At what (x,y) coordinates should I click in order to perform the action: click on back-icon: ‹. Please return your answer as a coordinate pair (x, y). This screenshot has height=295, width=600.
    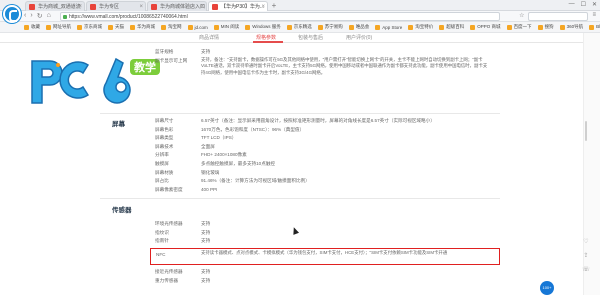
    Looking at the image, I should click on (25, 16).